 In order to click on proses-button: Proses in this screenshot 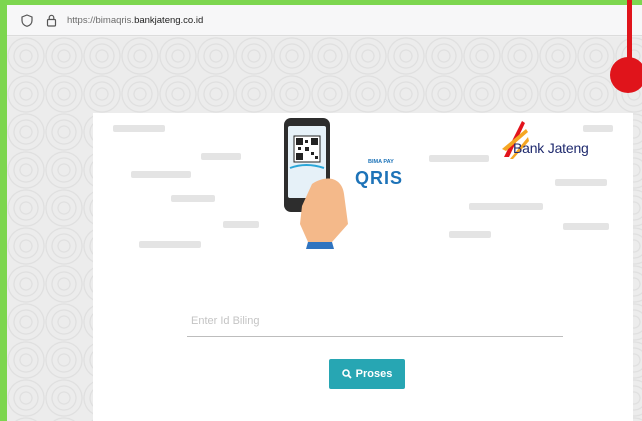, I will do `click(367, 374)`.